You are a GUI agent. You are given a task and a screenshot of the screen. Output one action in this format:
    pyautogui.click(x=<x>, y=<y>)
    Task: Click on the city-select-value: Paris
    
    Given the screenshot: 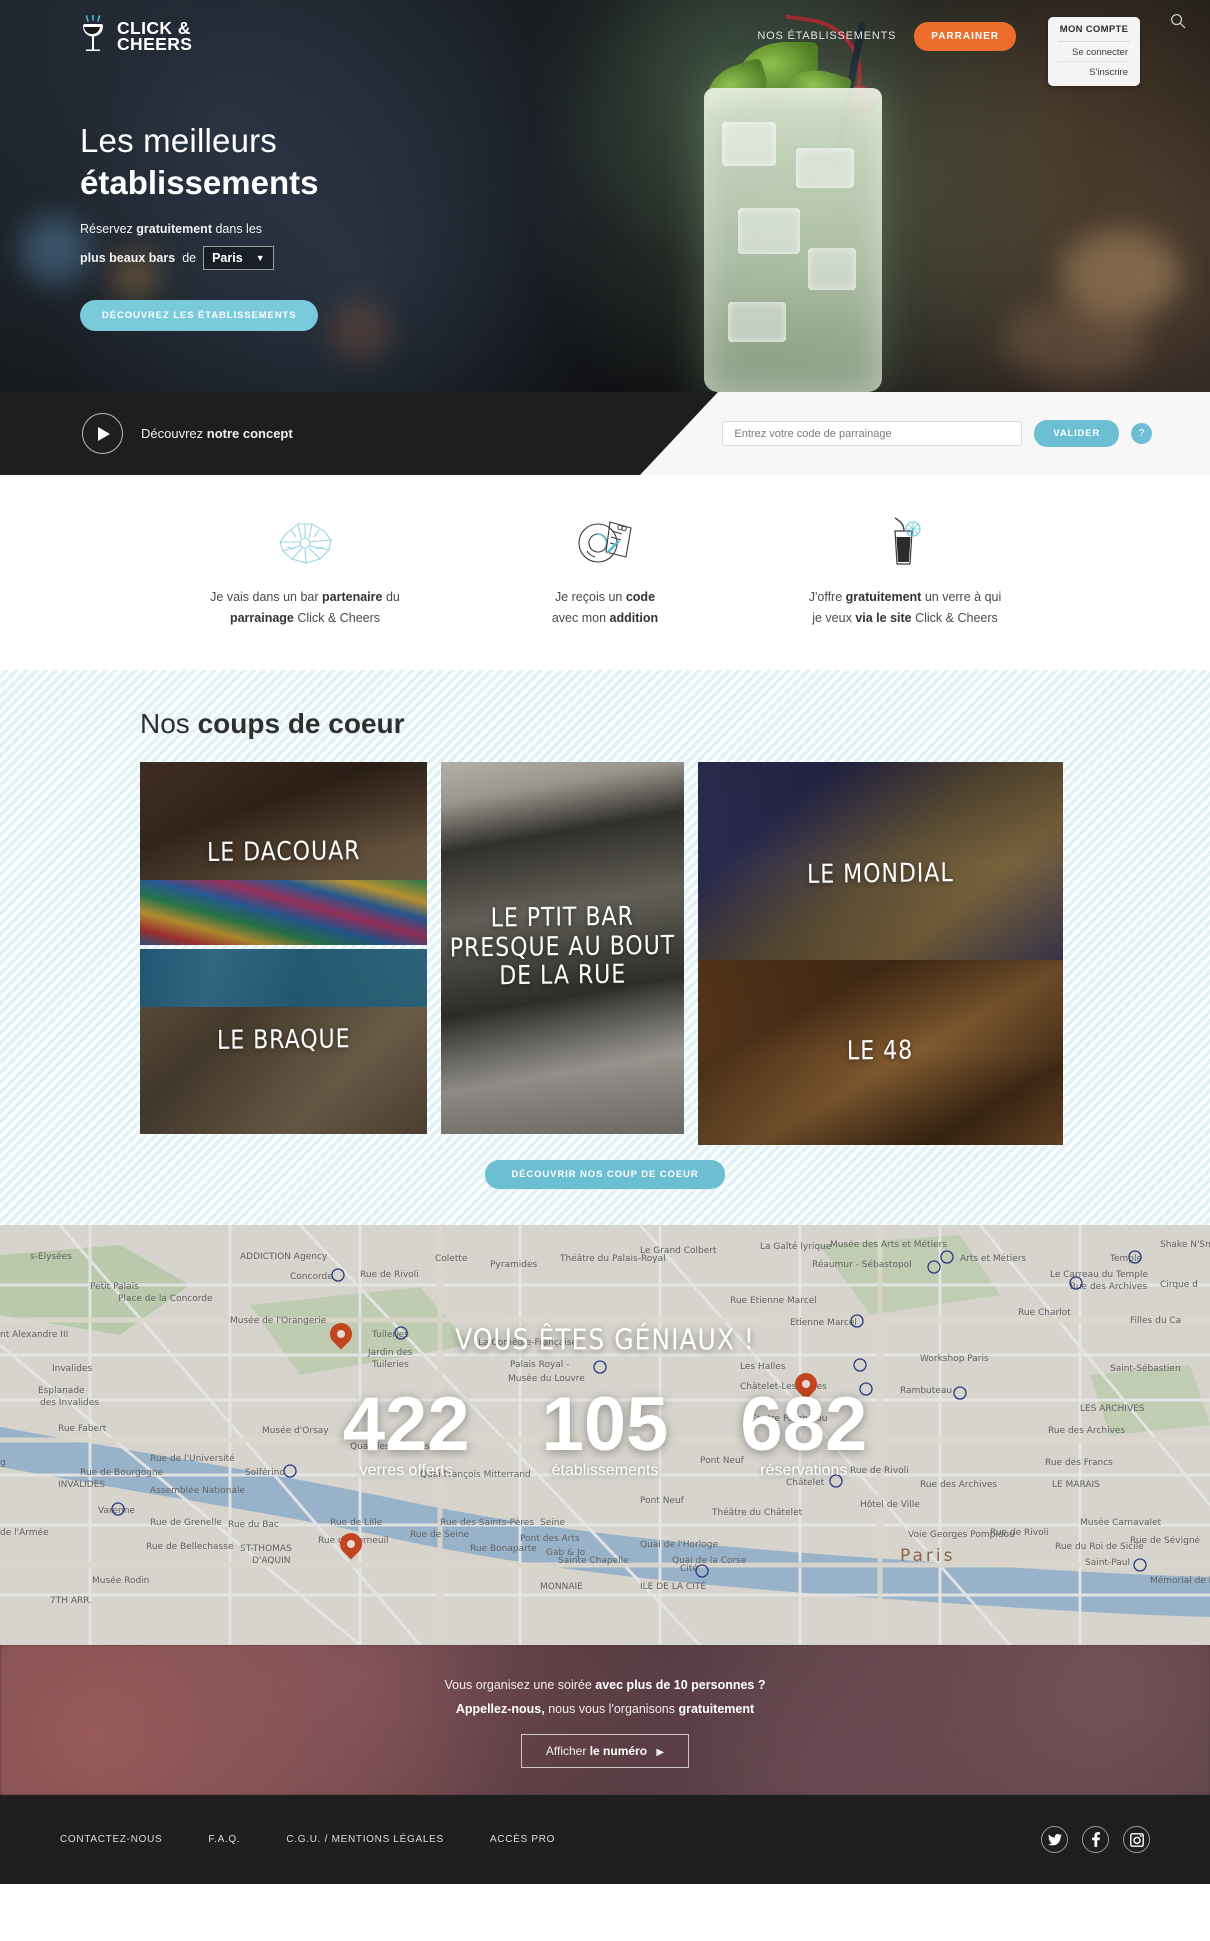 What is the action you would take?
    pyautogui.click(x=227, y=258)
    